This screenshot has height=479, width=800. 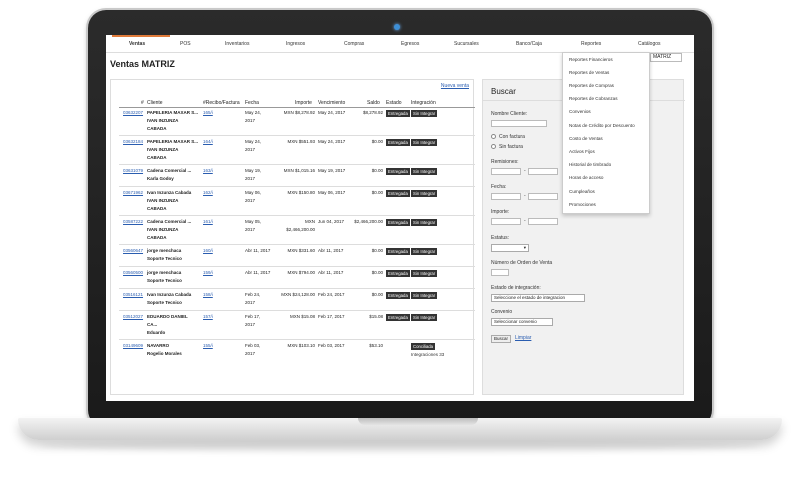 I want to click on nav-egresos: Egresos, so click(x=410, y=44).